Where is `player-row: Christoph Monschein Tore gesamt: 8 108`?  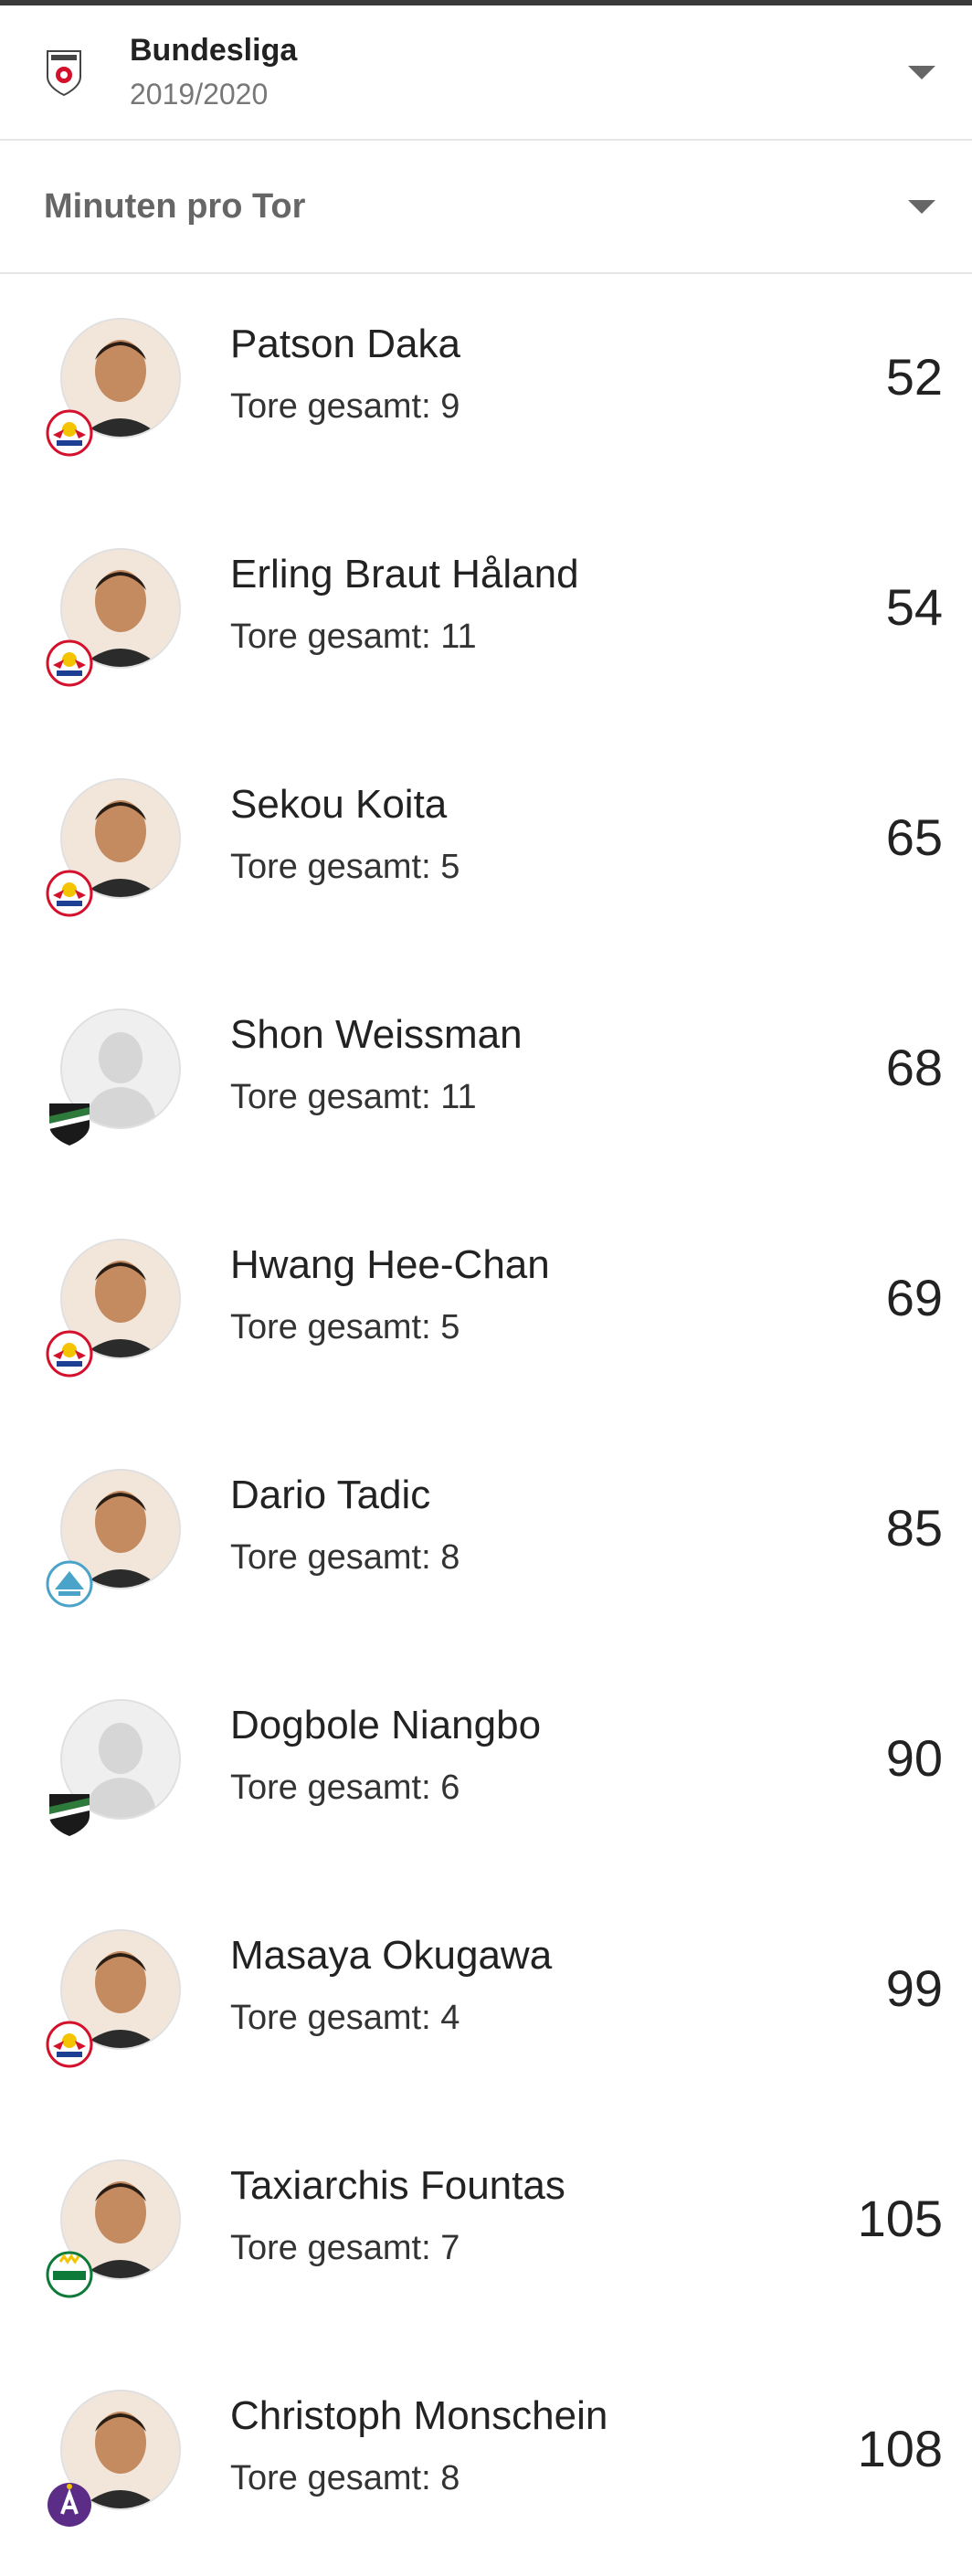
player-row: Christoph Monschein Tore gesamt: 8 108 is located at coordinates (486, 2461).